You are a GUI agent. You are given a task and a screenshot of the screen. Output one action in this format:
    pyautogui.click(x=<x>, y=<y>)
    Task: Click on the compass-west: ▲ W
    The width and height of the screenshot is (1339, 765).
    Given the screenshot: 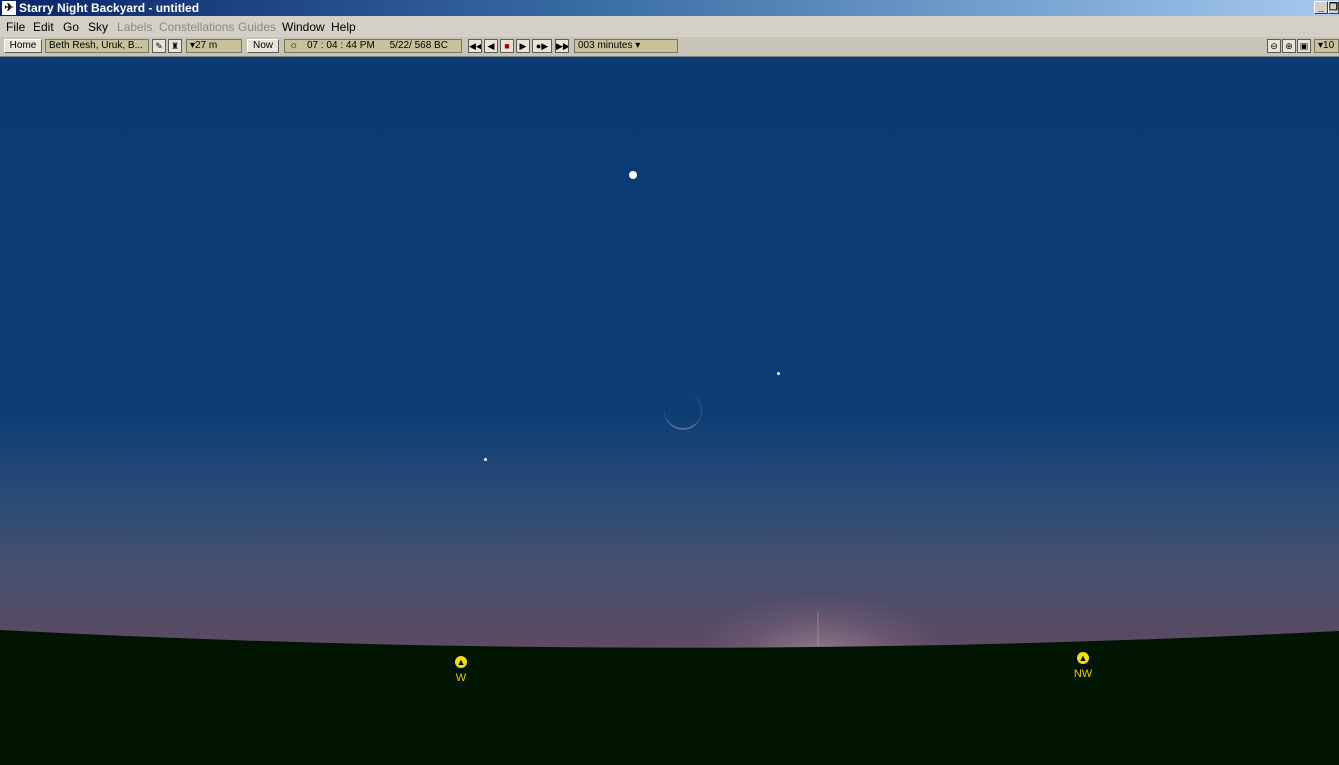 What is the action you would take?
    pyautogui.click(x=461, y=670)
    